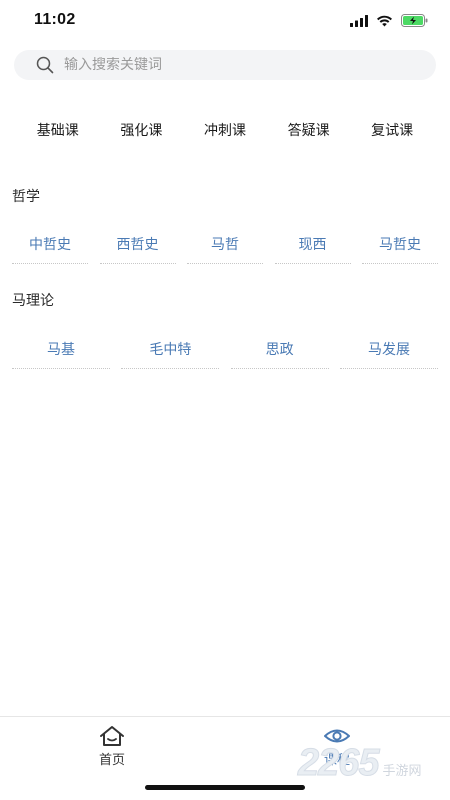 The image size is (450, 800). What do you see at coordinates (61, 349) in the screenshot?
I see `course-item: 马基` at bounding box center [61, 349].